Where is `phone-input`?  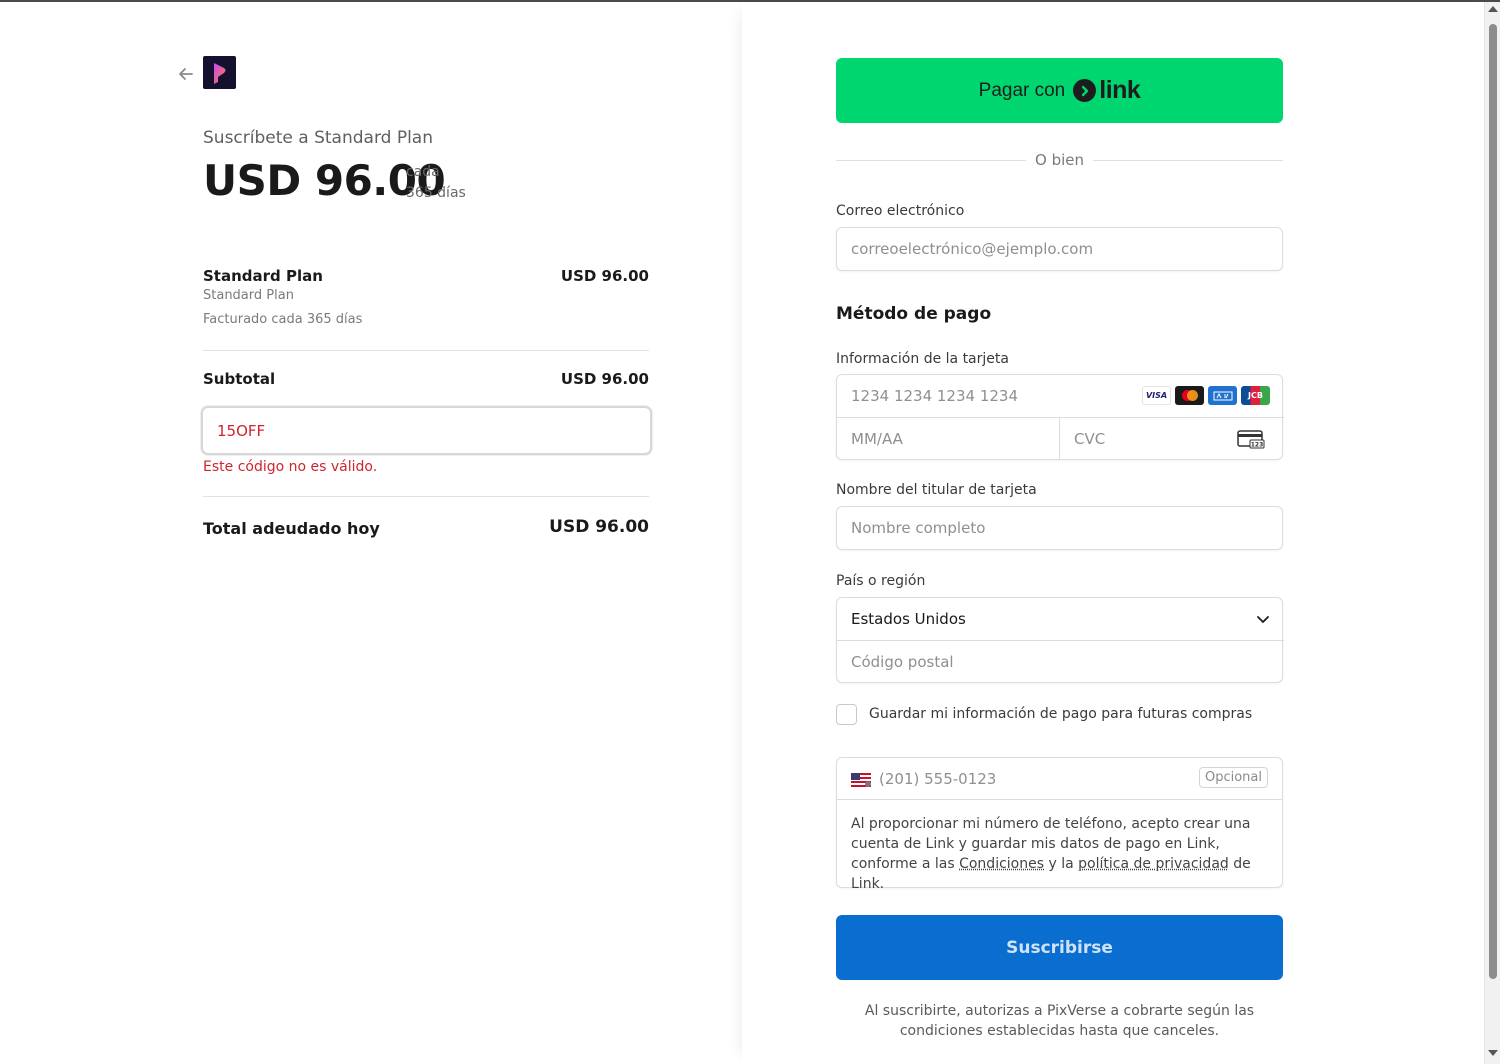
phone-input is located at coordinates (1027, 779).